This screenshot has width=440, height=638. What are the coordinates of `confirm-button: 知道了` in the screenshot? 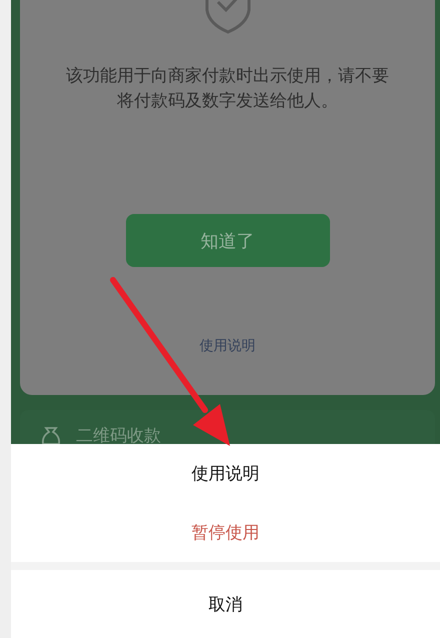 It's located at (228, 240).